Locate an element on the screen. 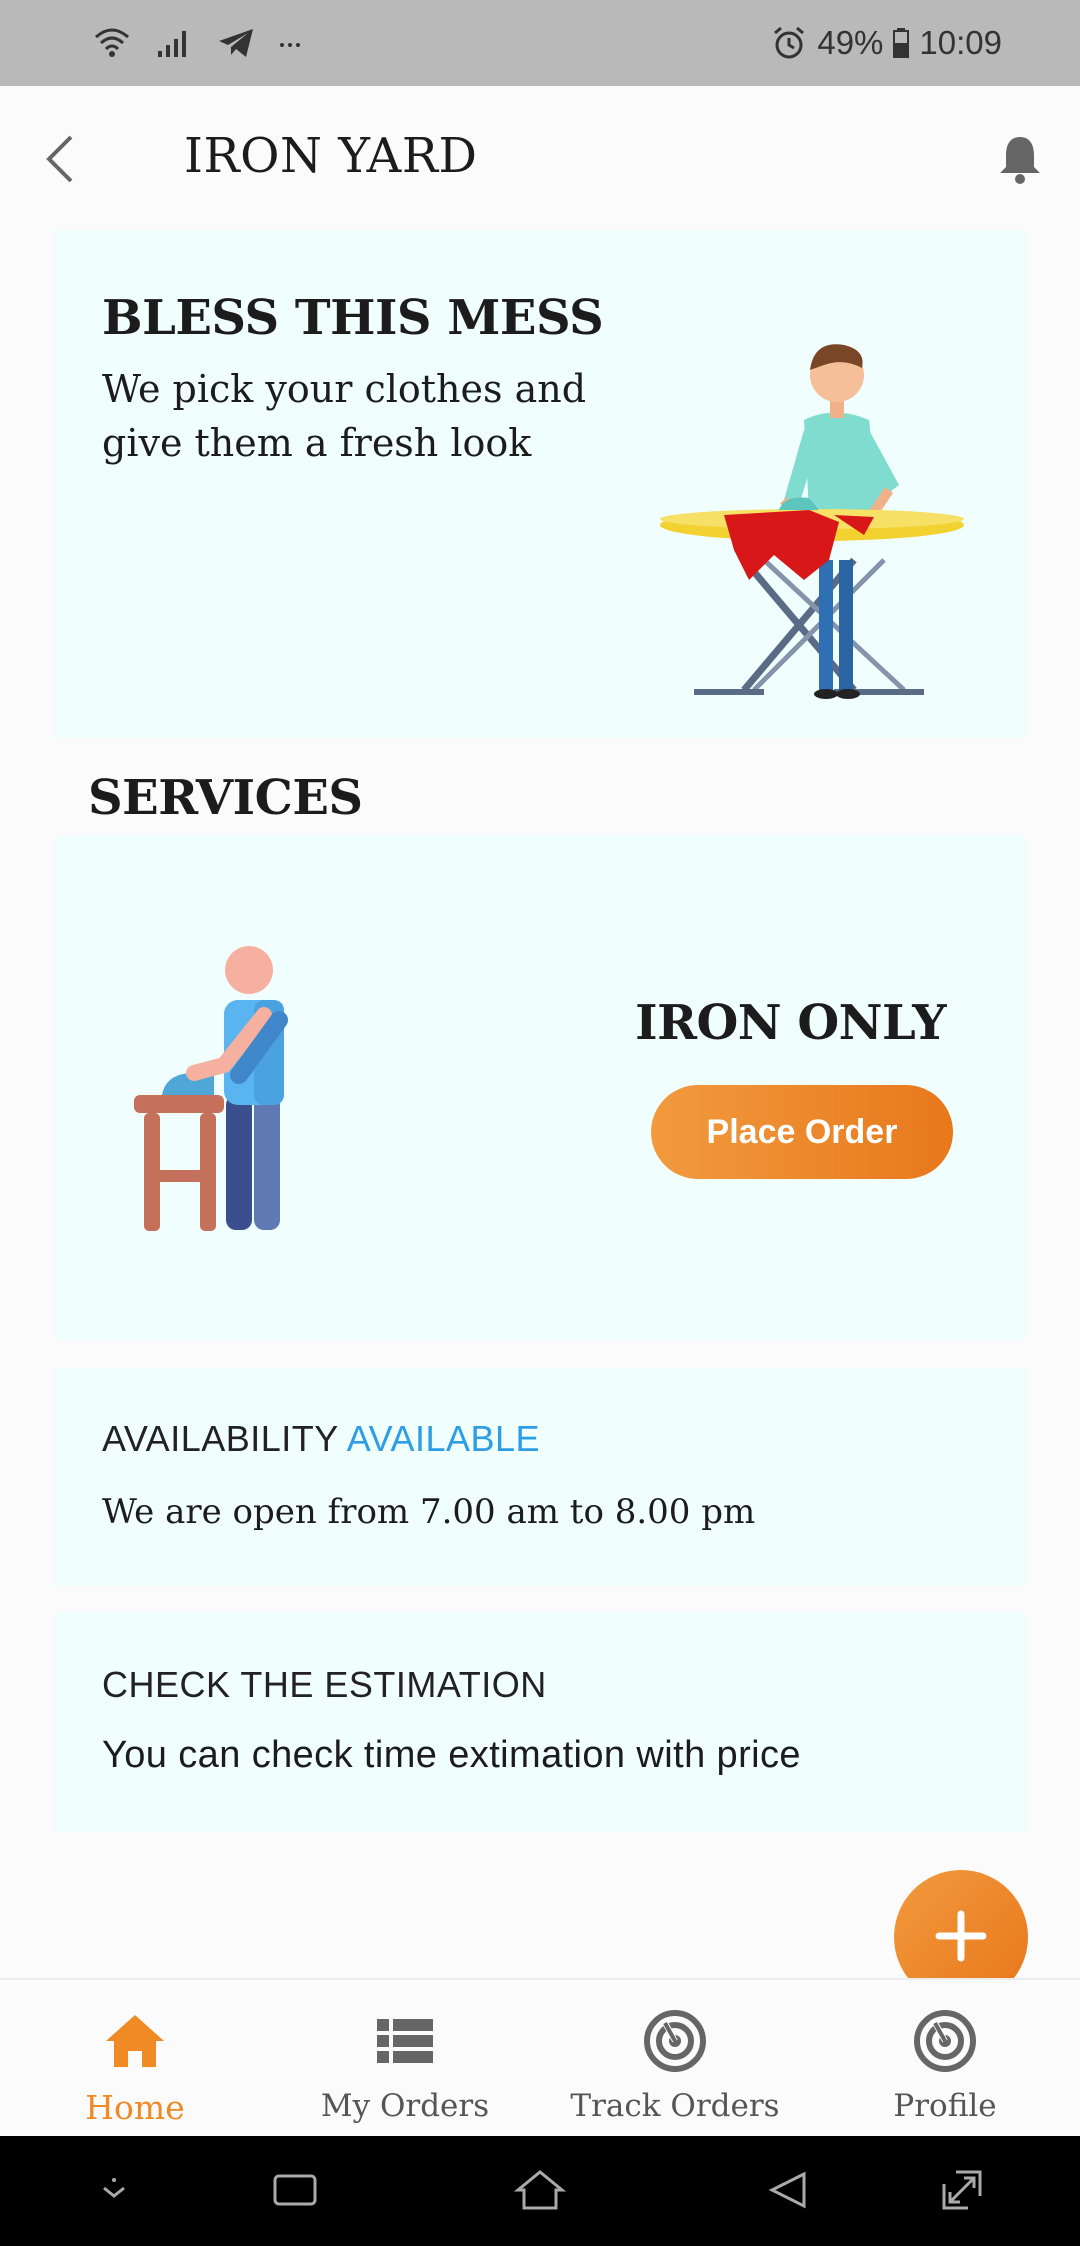 This screenshot has height=2246, width=1080. estimation-heading: CHECK THE ESTIMATION is located at coordinates (324, 1684).